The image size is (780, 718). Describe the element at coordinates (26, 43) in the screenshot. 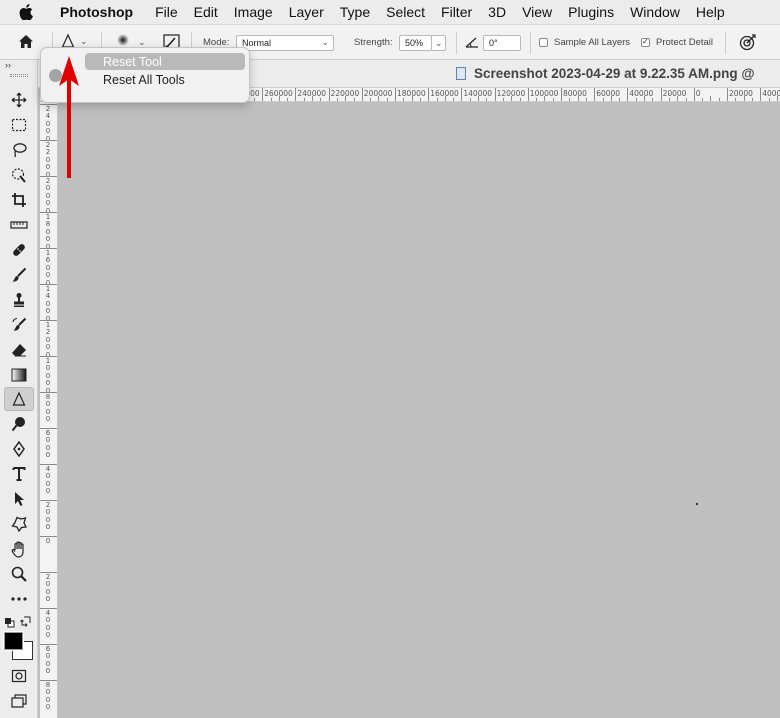

I see `home-icon` at that location.